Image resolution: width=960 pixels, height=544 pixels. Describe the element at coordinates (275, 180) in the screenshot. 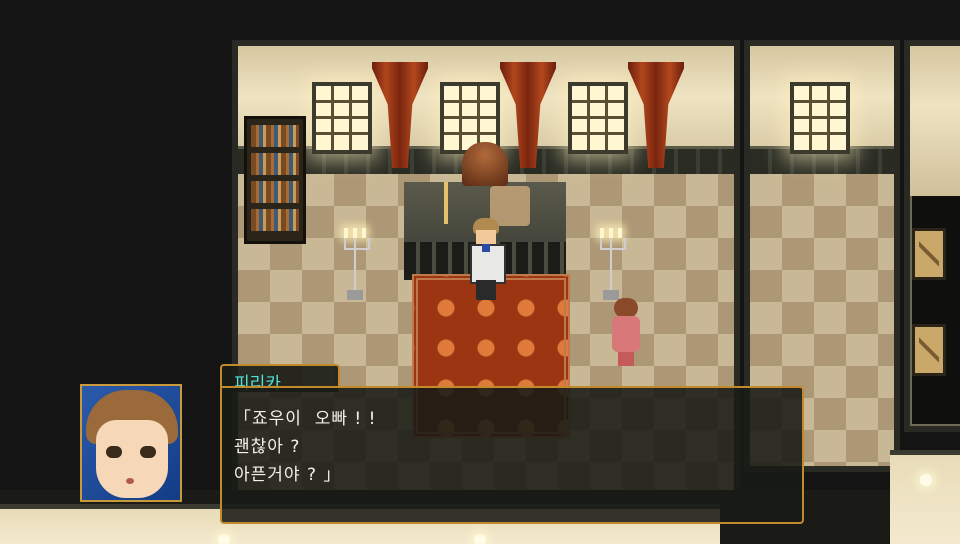

I see `bookshelf` at that location.